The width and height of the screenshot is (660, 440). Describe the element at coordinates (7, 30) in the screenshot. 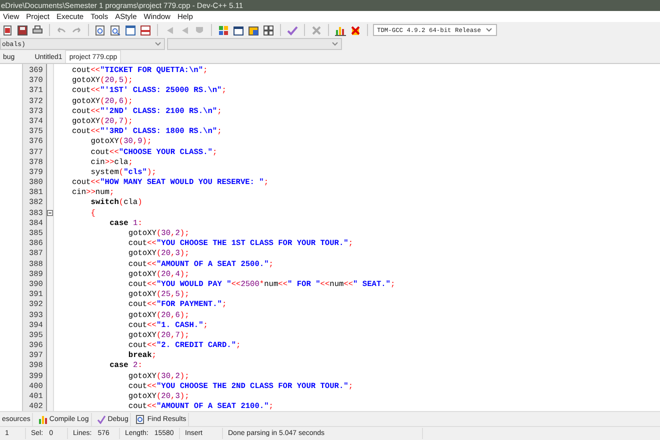

I see `document-icon` at that location.